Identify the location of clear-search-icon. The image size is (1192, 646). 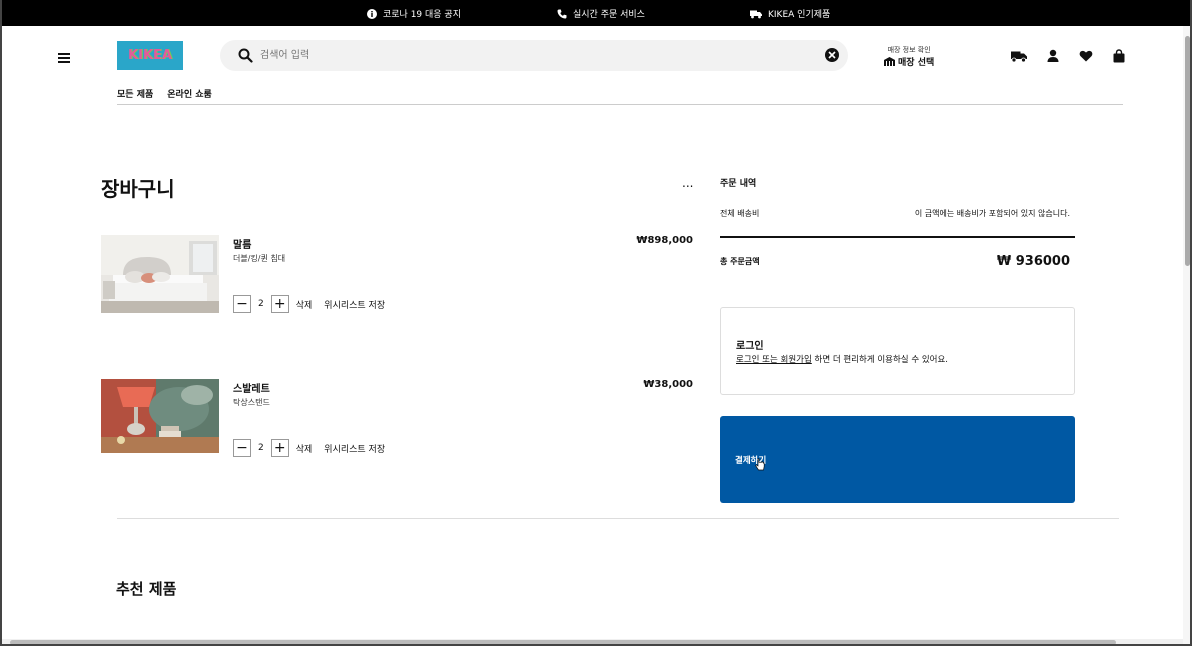
(832, 55).